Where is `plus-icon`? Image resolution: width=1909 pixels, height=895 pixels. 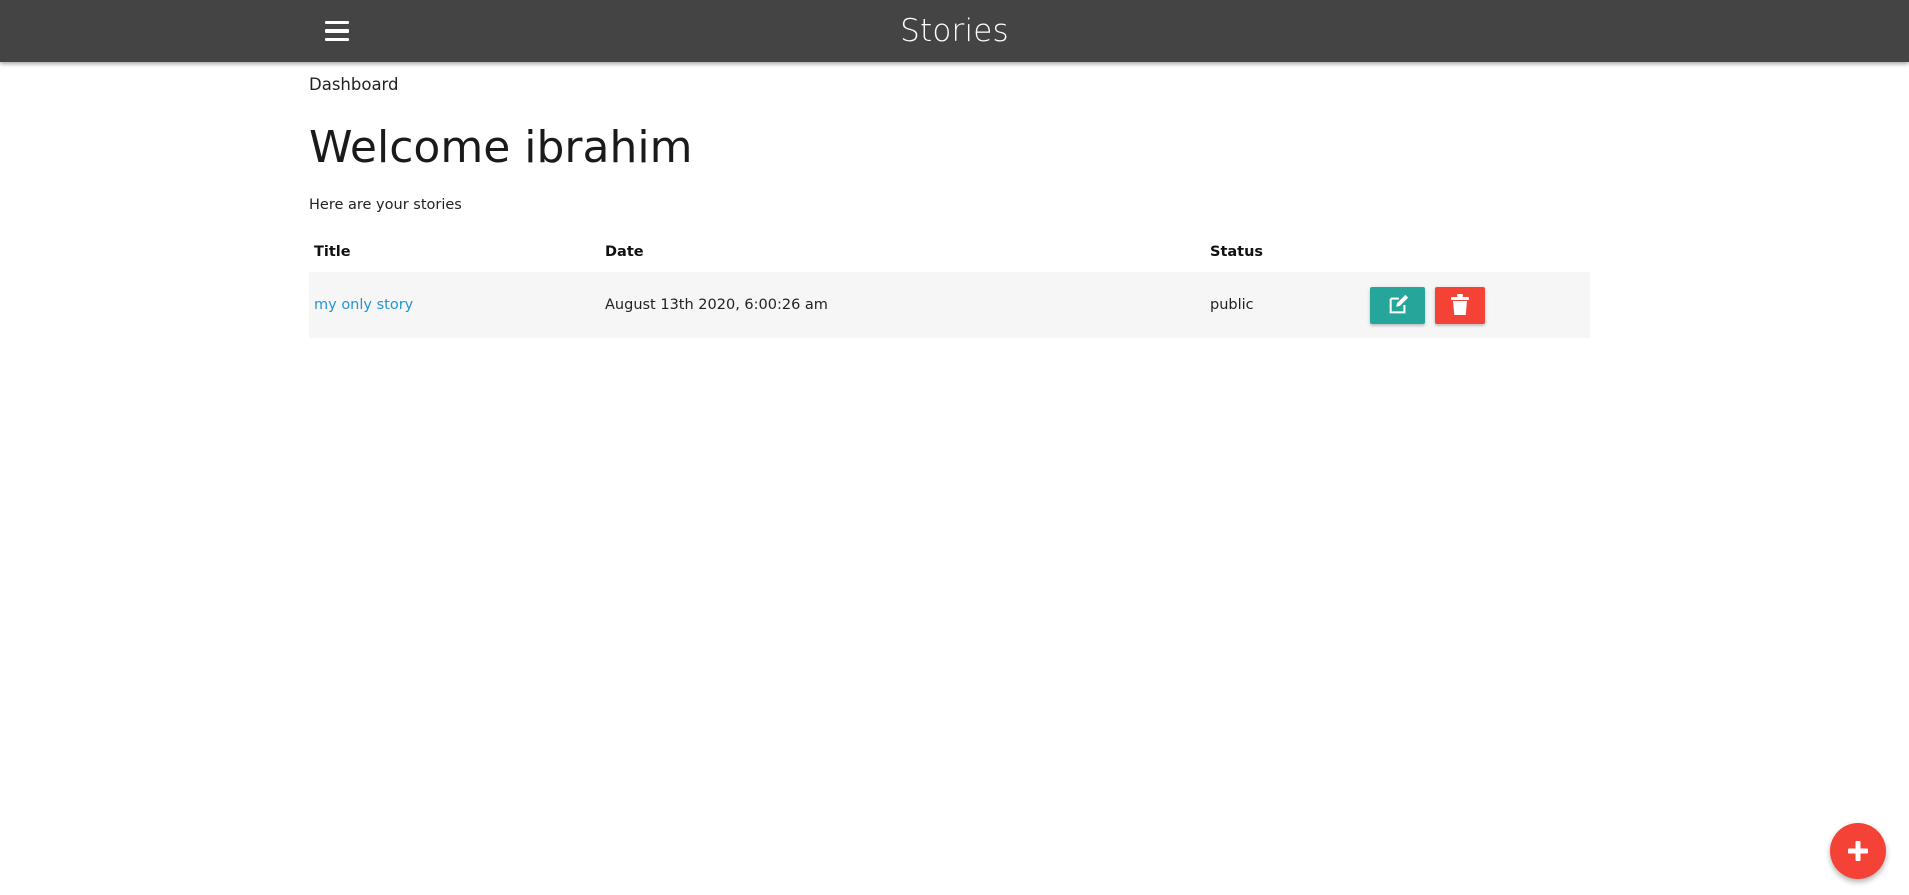 plus-icon is located at coordinates (1858, 851).